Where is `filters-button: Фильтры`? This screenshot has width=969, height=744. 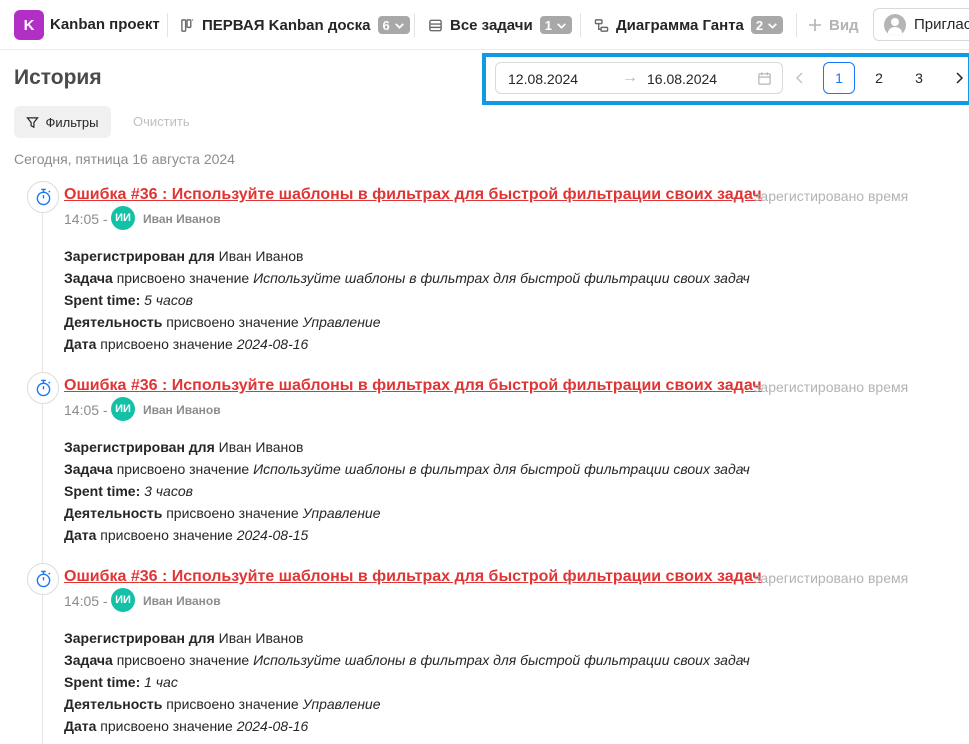 filters-button: Фильтры is located at coordinates (62, 122).